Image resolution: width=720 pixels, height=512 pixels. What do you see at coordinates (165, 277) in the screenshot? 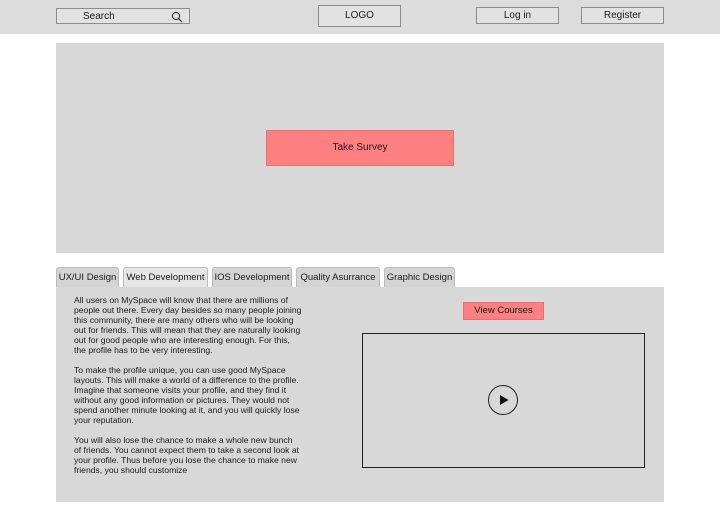
I see `tab-web-development: Web Development` at bounding box center [165, 277].